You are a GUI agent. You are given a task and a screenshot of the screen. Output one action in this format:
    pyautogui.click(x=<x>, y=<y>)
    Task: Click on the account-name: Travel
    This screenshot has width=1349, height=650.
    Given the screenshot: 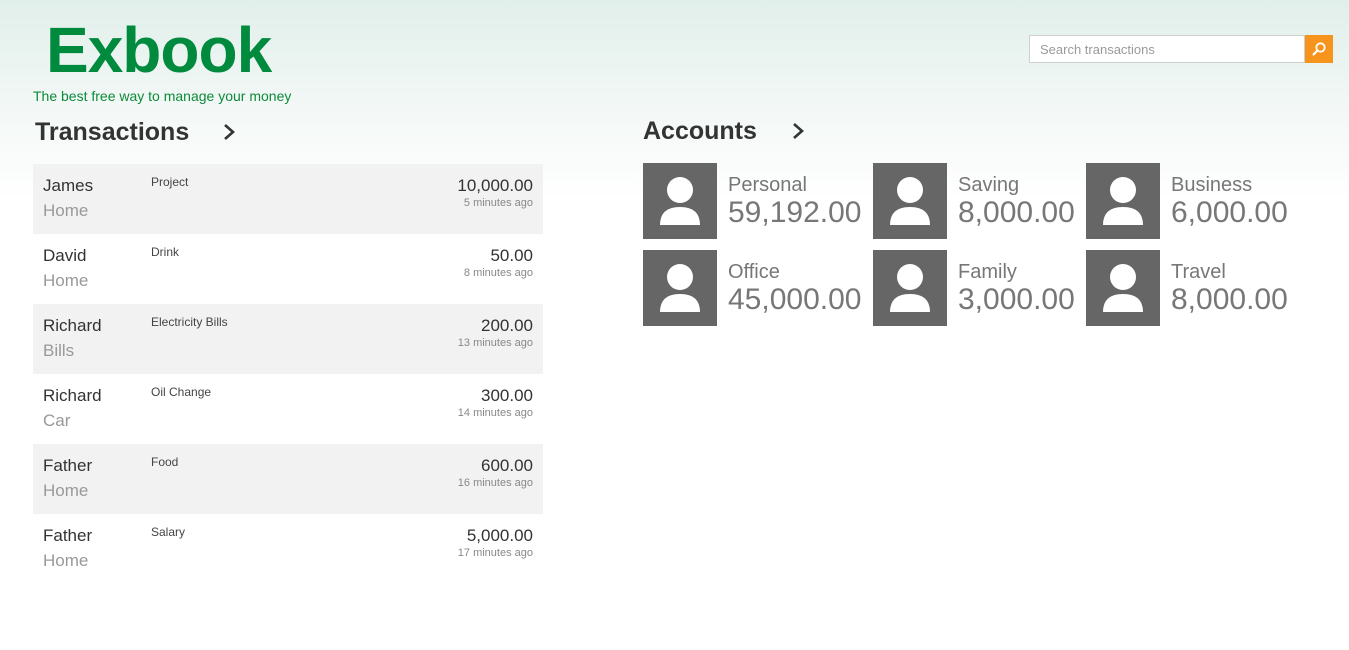 What is the action you would take?
    pyautogui.click(x=1198, y=272)
    